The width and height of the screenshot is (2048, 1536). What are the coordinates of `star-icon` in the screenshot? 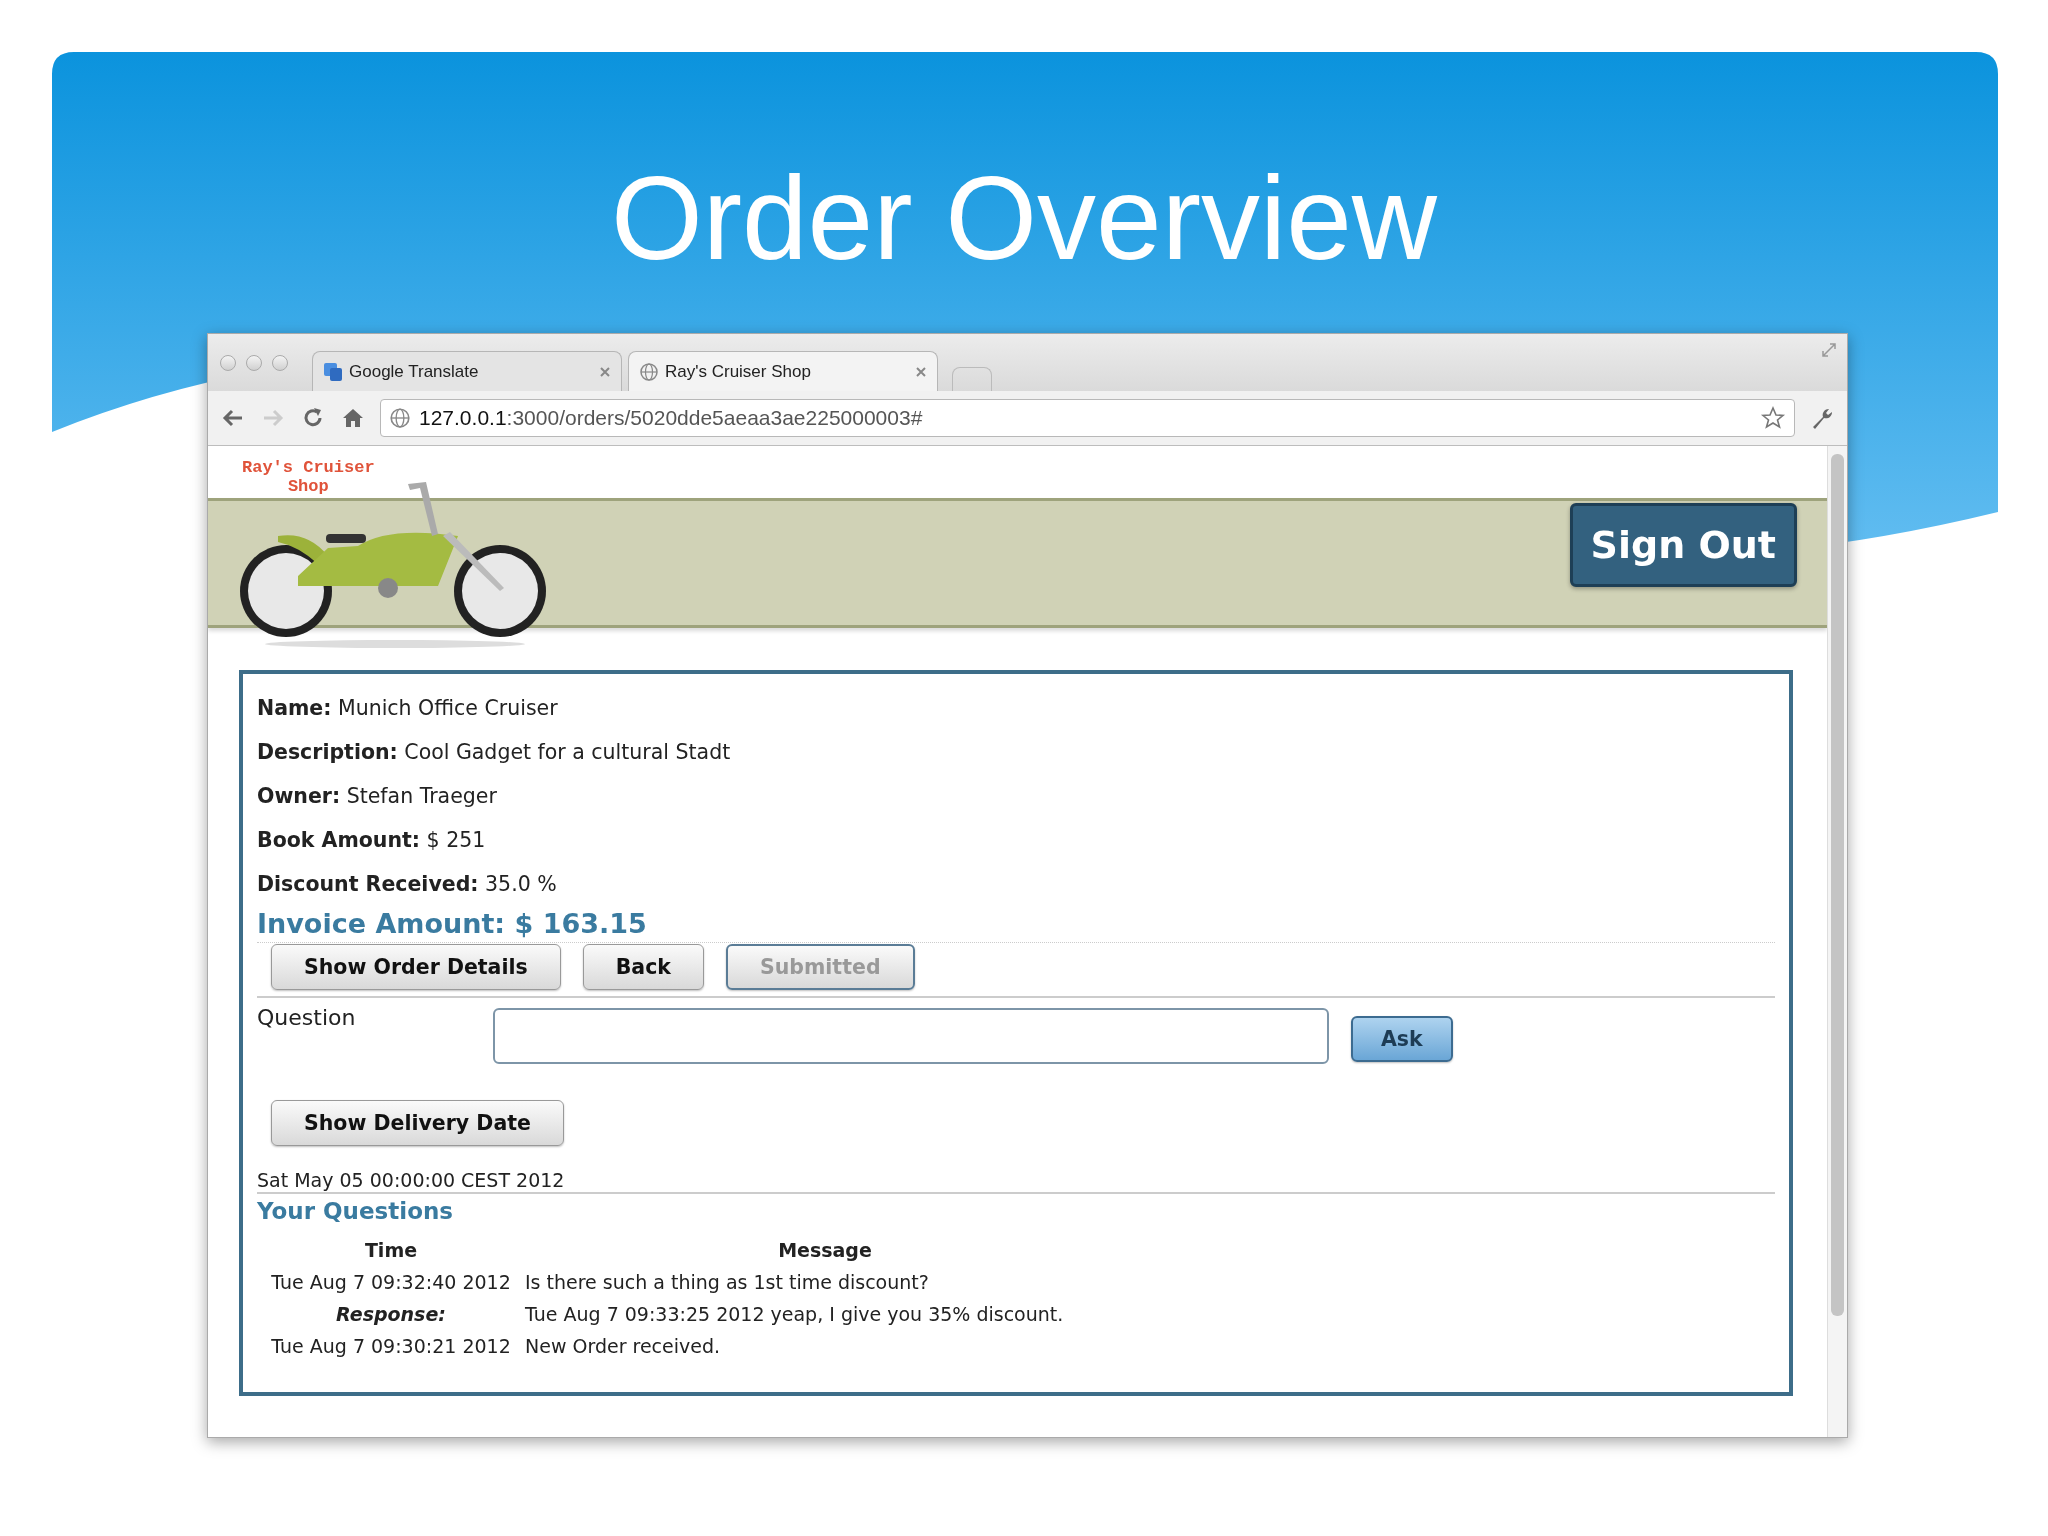 It's located at (1773, 418).